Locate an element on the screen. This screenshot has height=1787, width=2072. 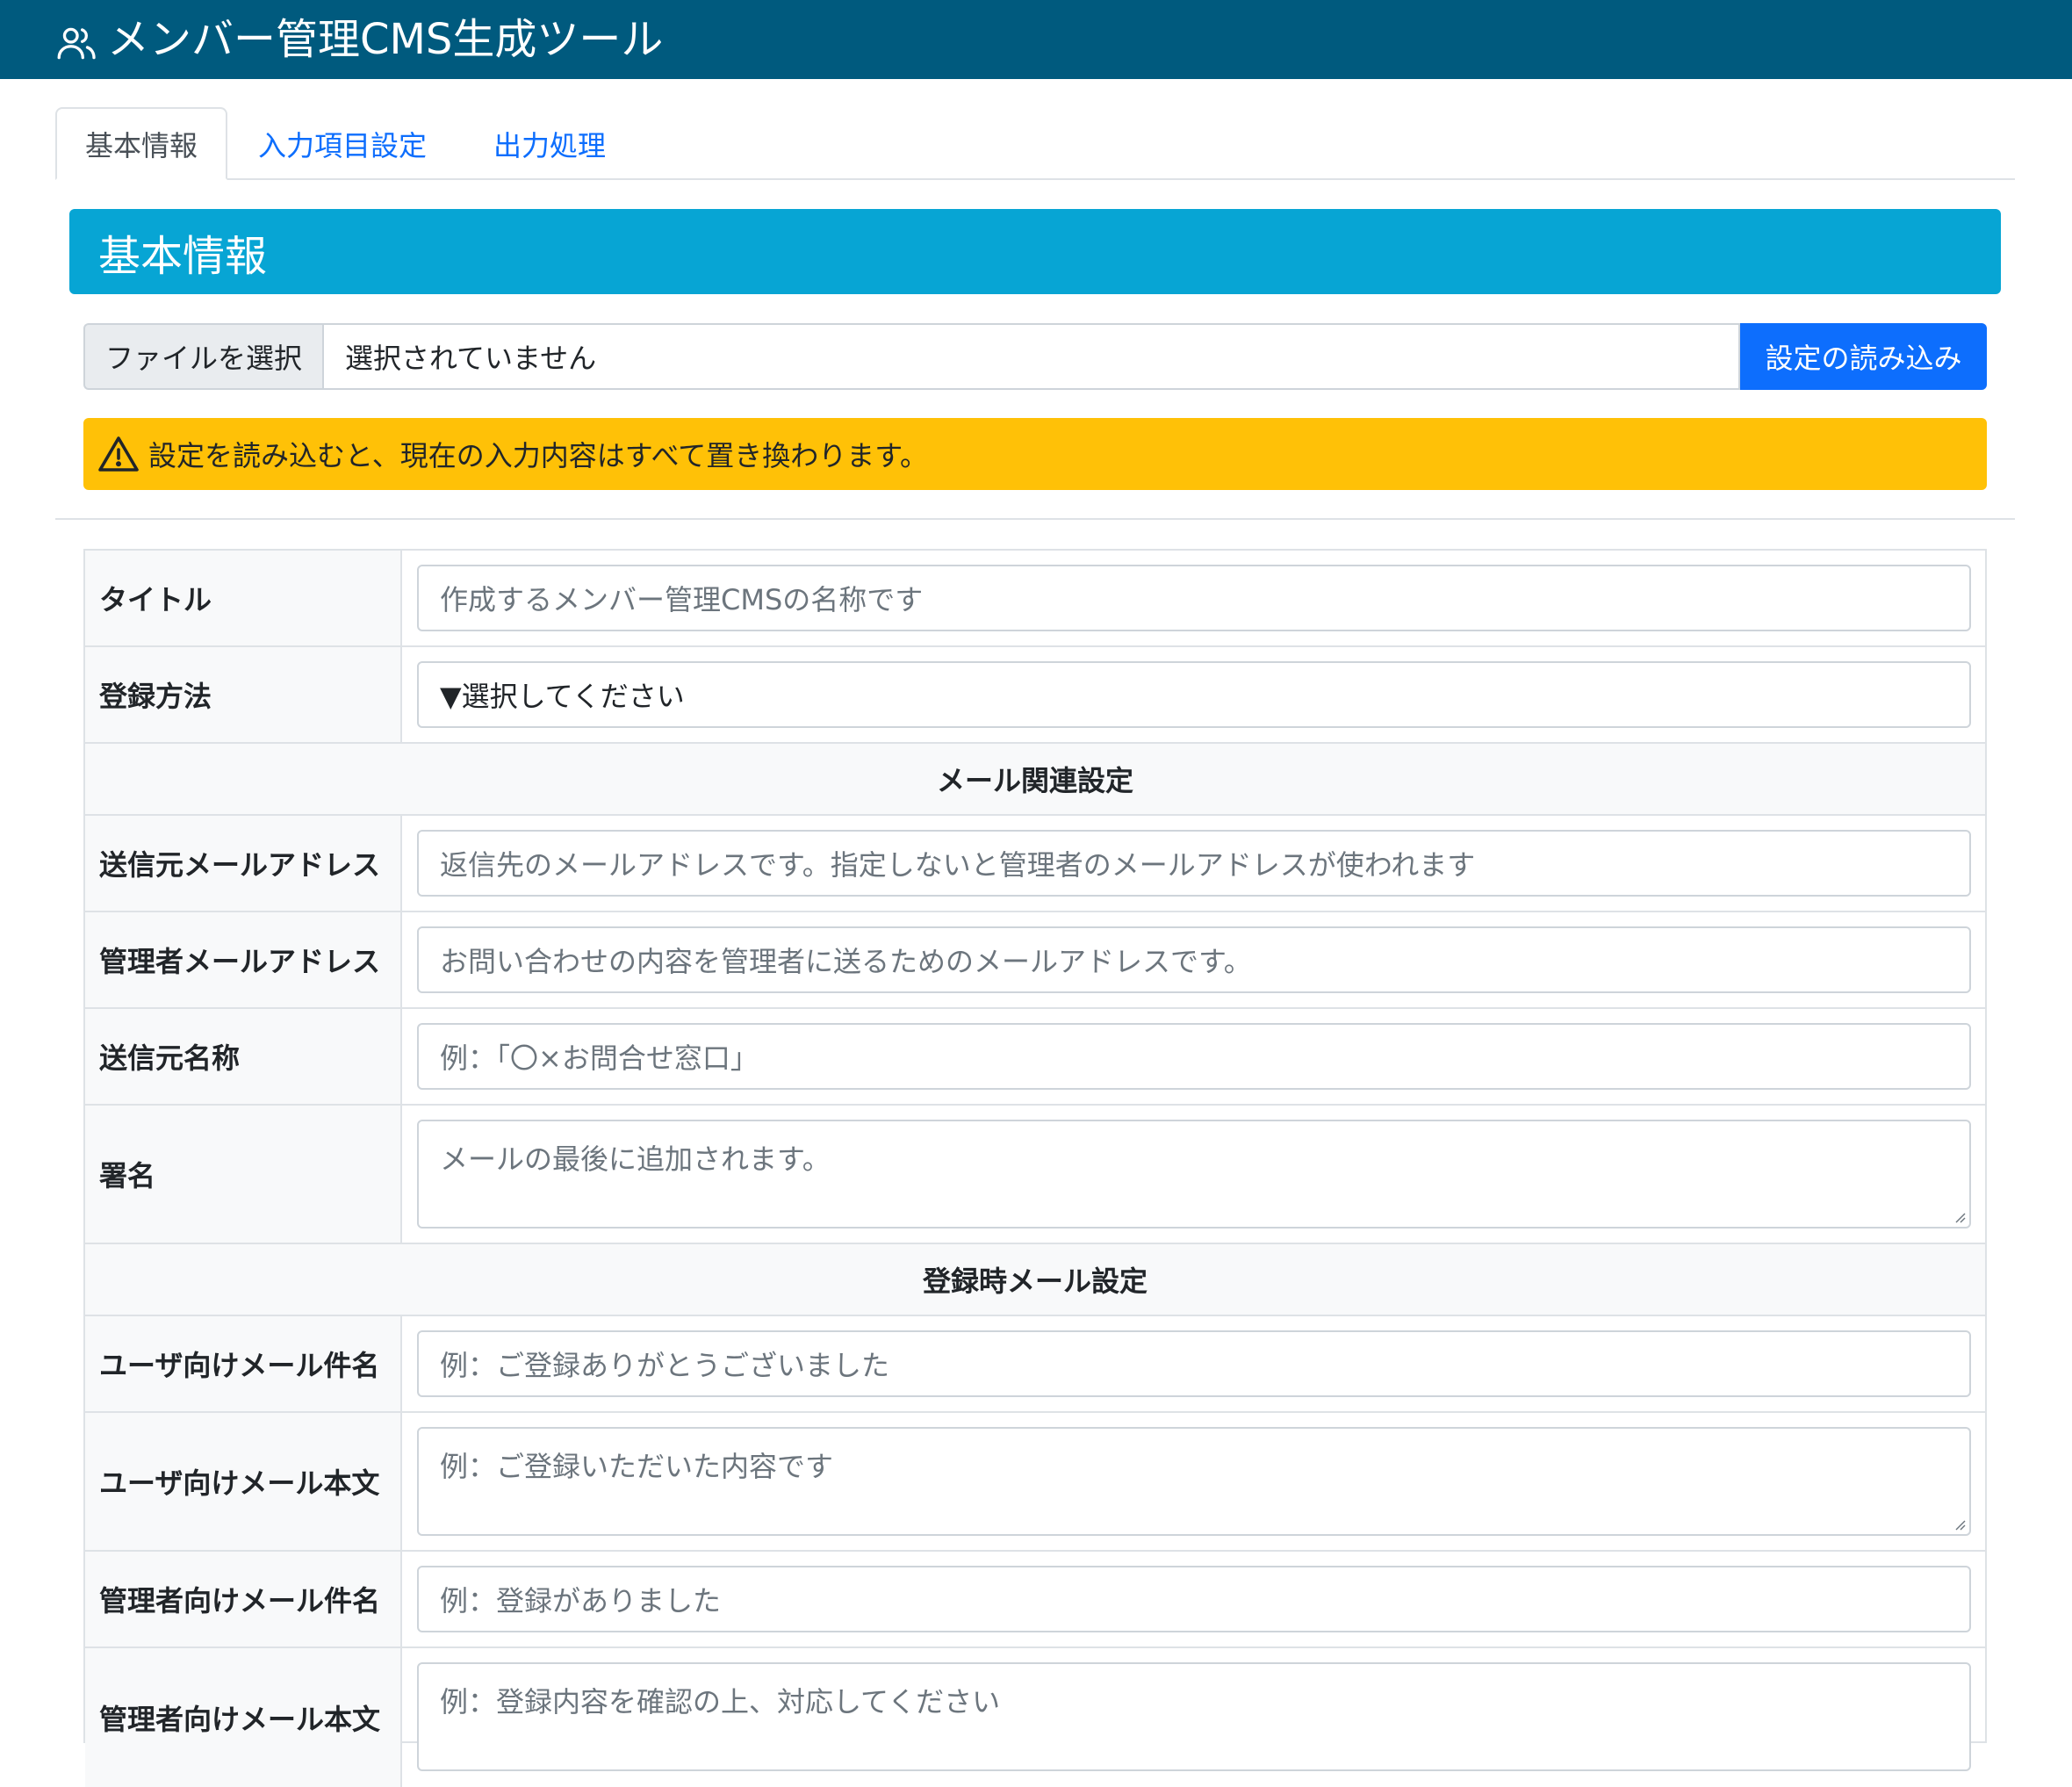
table-row-user-subject: ユーザ向けメール件名 例：ご登録ありがとうございました is located at coordinates (1035, 1364).